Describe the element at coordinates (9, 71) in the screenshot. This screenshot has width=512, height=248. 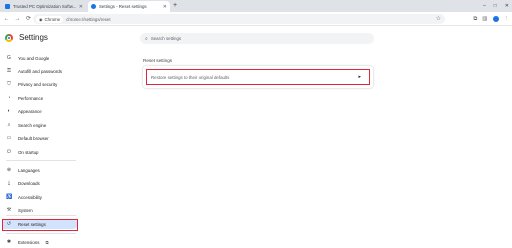
I see `key-icon: ⚿` at that location.